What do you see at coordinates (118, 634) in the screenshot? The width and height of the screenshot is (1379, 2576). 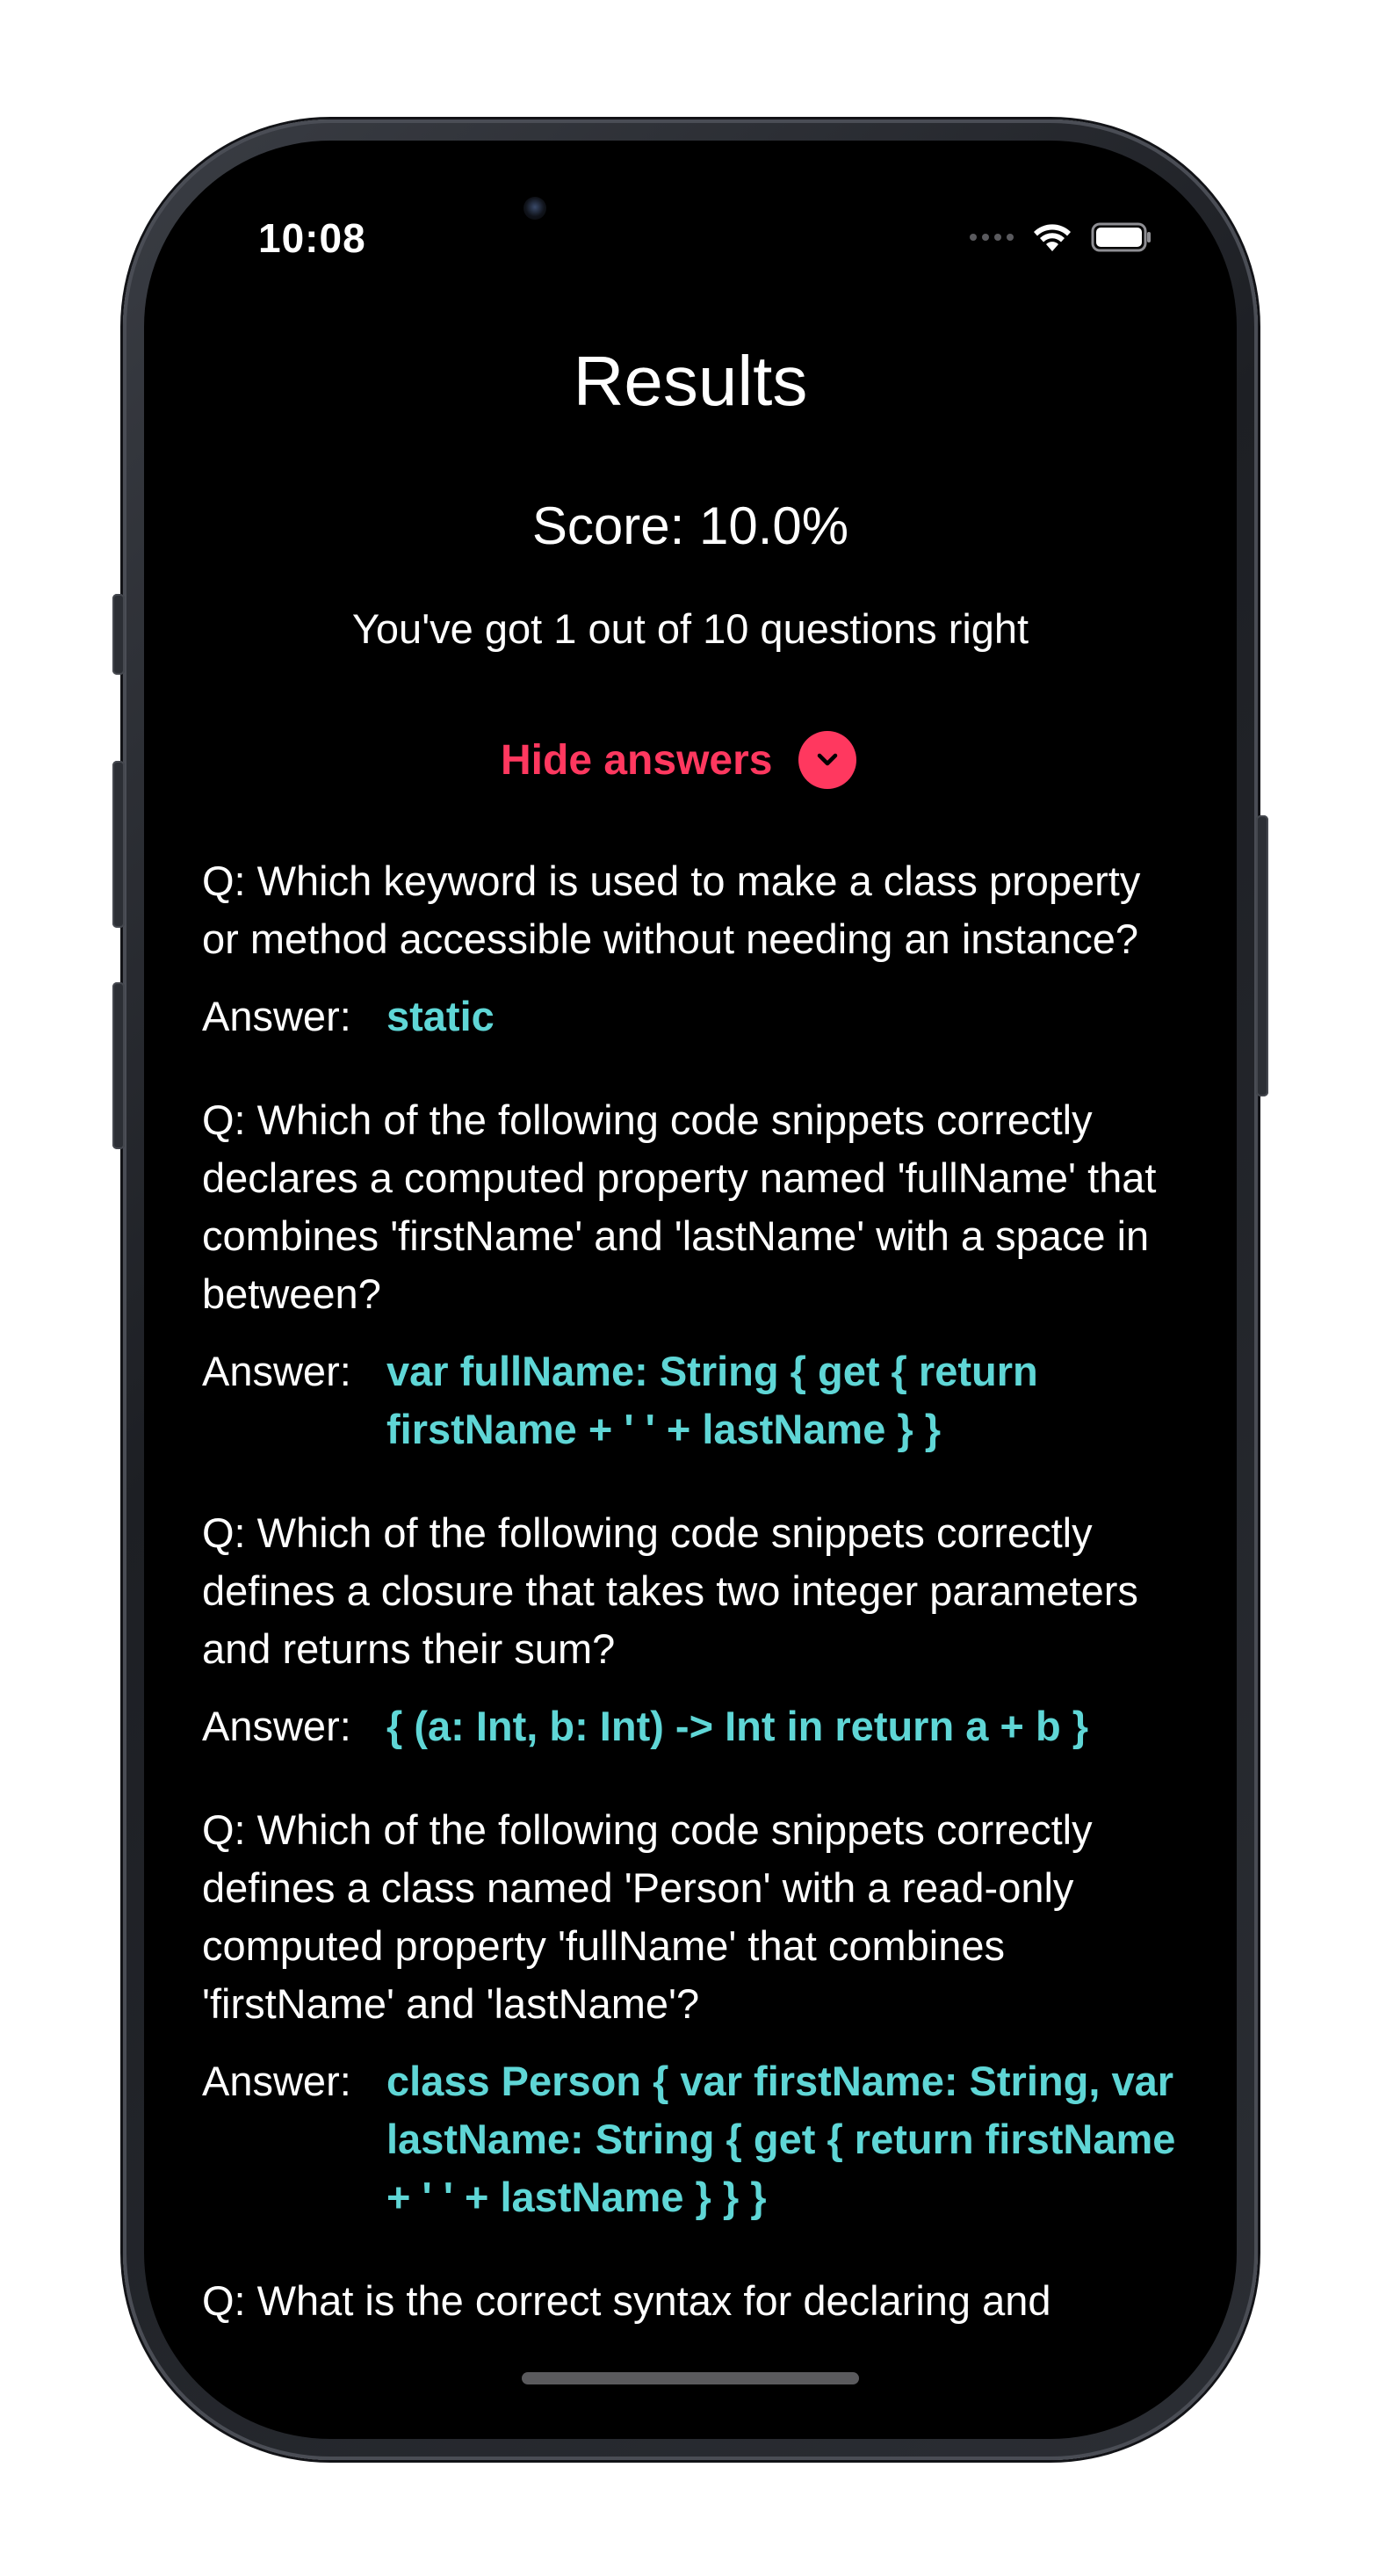 I see `action-button` at bounding box center [118, 634].